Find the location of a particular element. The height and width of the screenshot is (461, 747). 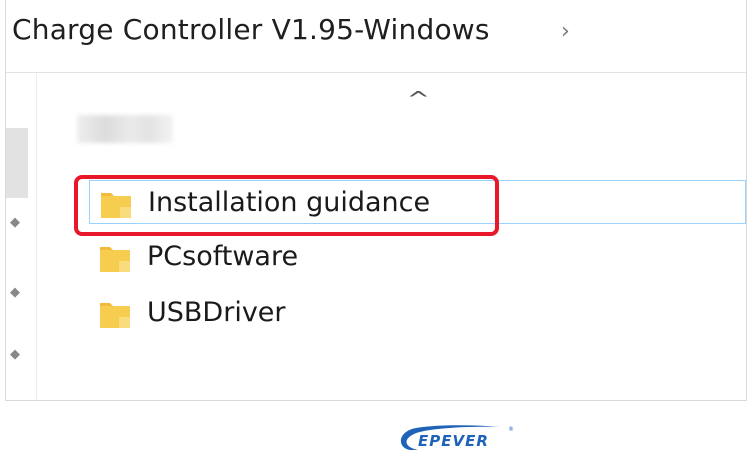

epever-logo: EPEVER ® is located at coordinates (457, 437).